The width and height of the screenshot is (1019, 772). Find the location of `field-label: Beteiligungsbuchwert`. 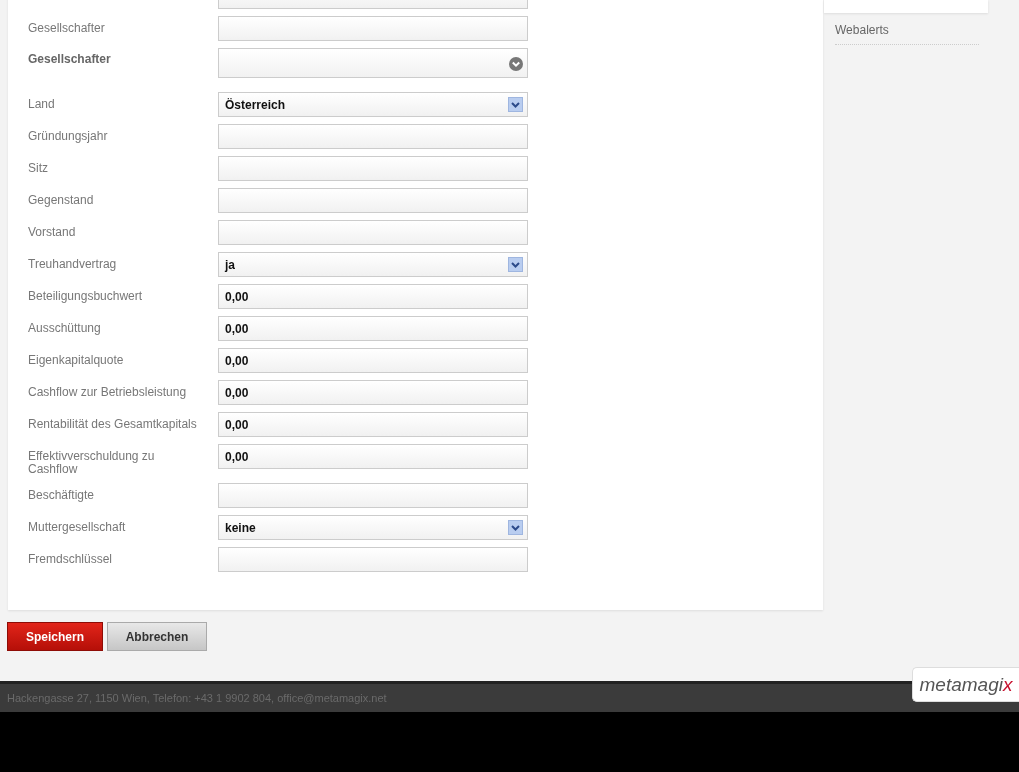

field-label: Beteiligungsbuchwert is located at coordinates (86, 295).